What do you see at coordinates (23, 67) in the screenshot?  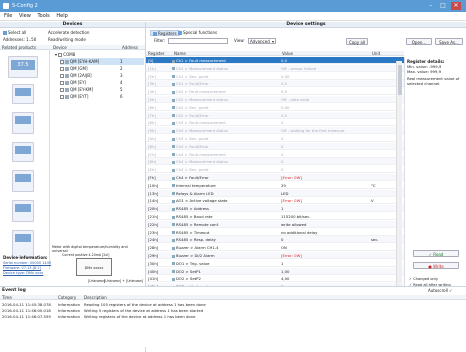 I see `related-product-thumb: 37.5` at bounding box center [23, 67].